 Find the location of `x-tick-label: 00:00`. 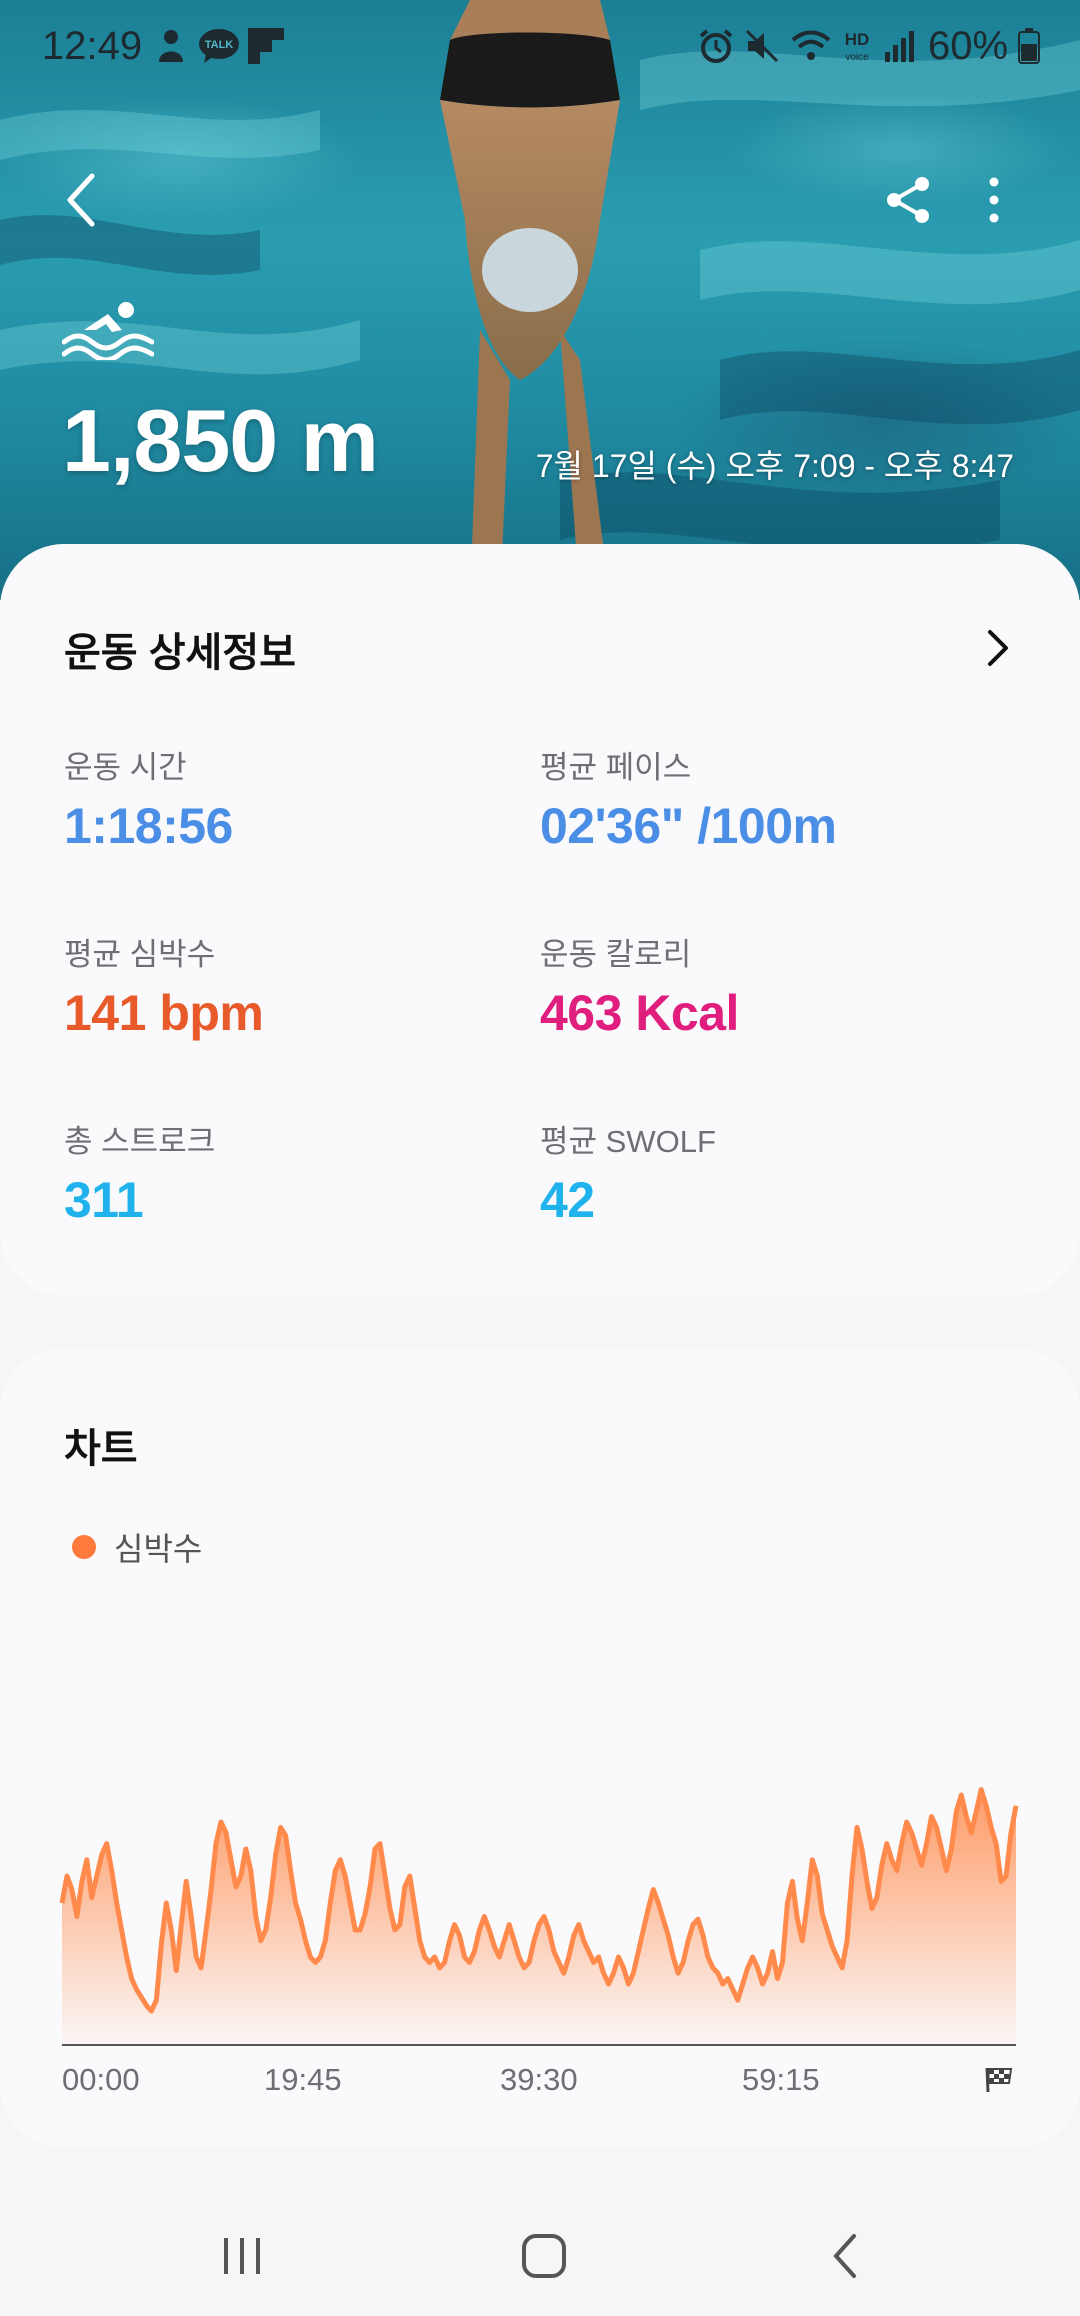

x-tick-label: 00:00 is located at coordinates (101, 2079).